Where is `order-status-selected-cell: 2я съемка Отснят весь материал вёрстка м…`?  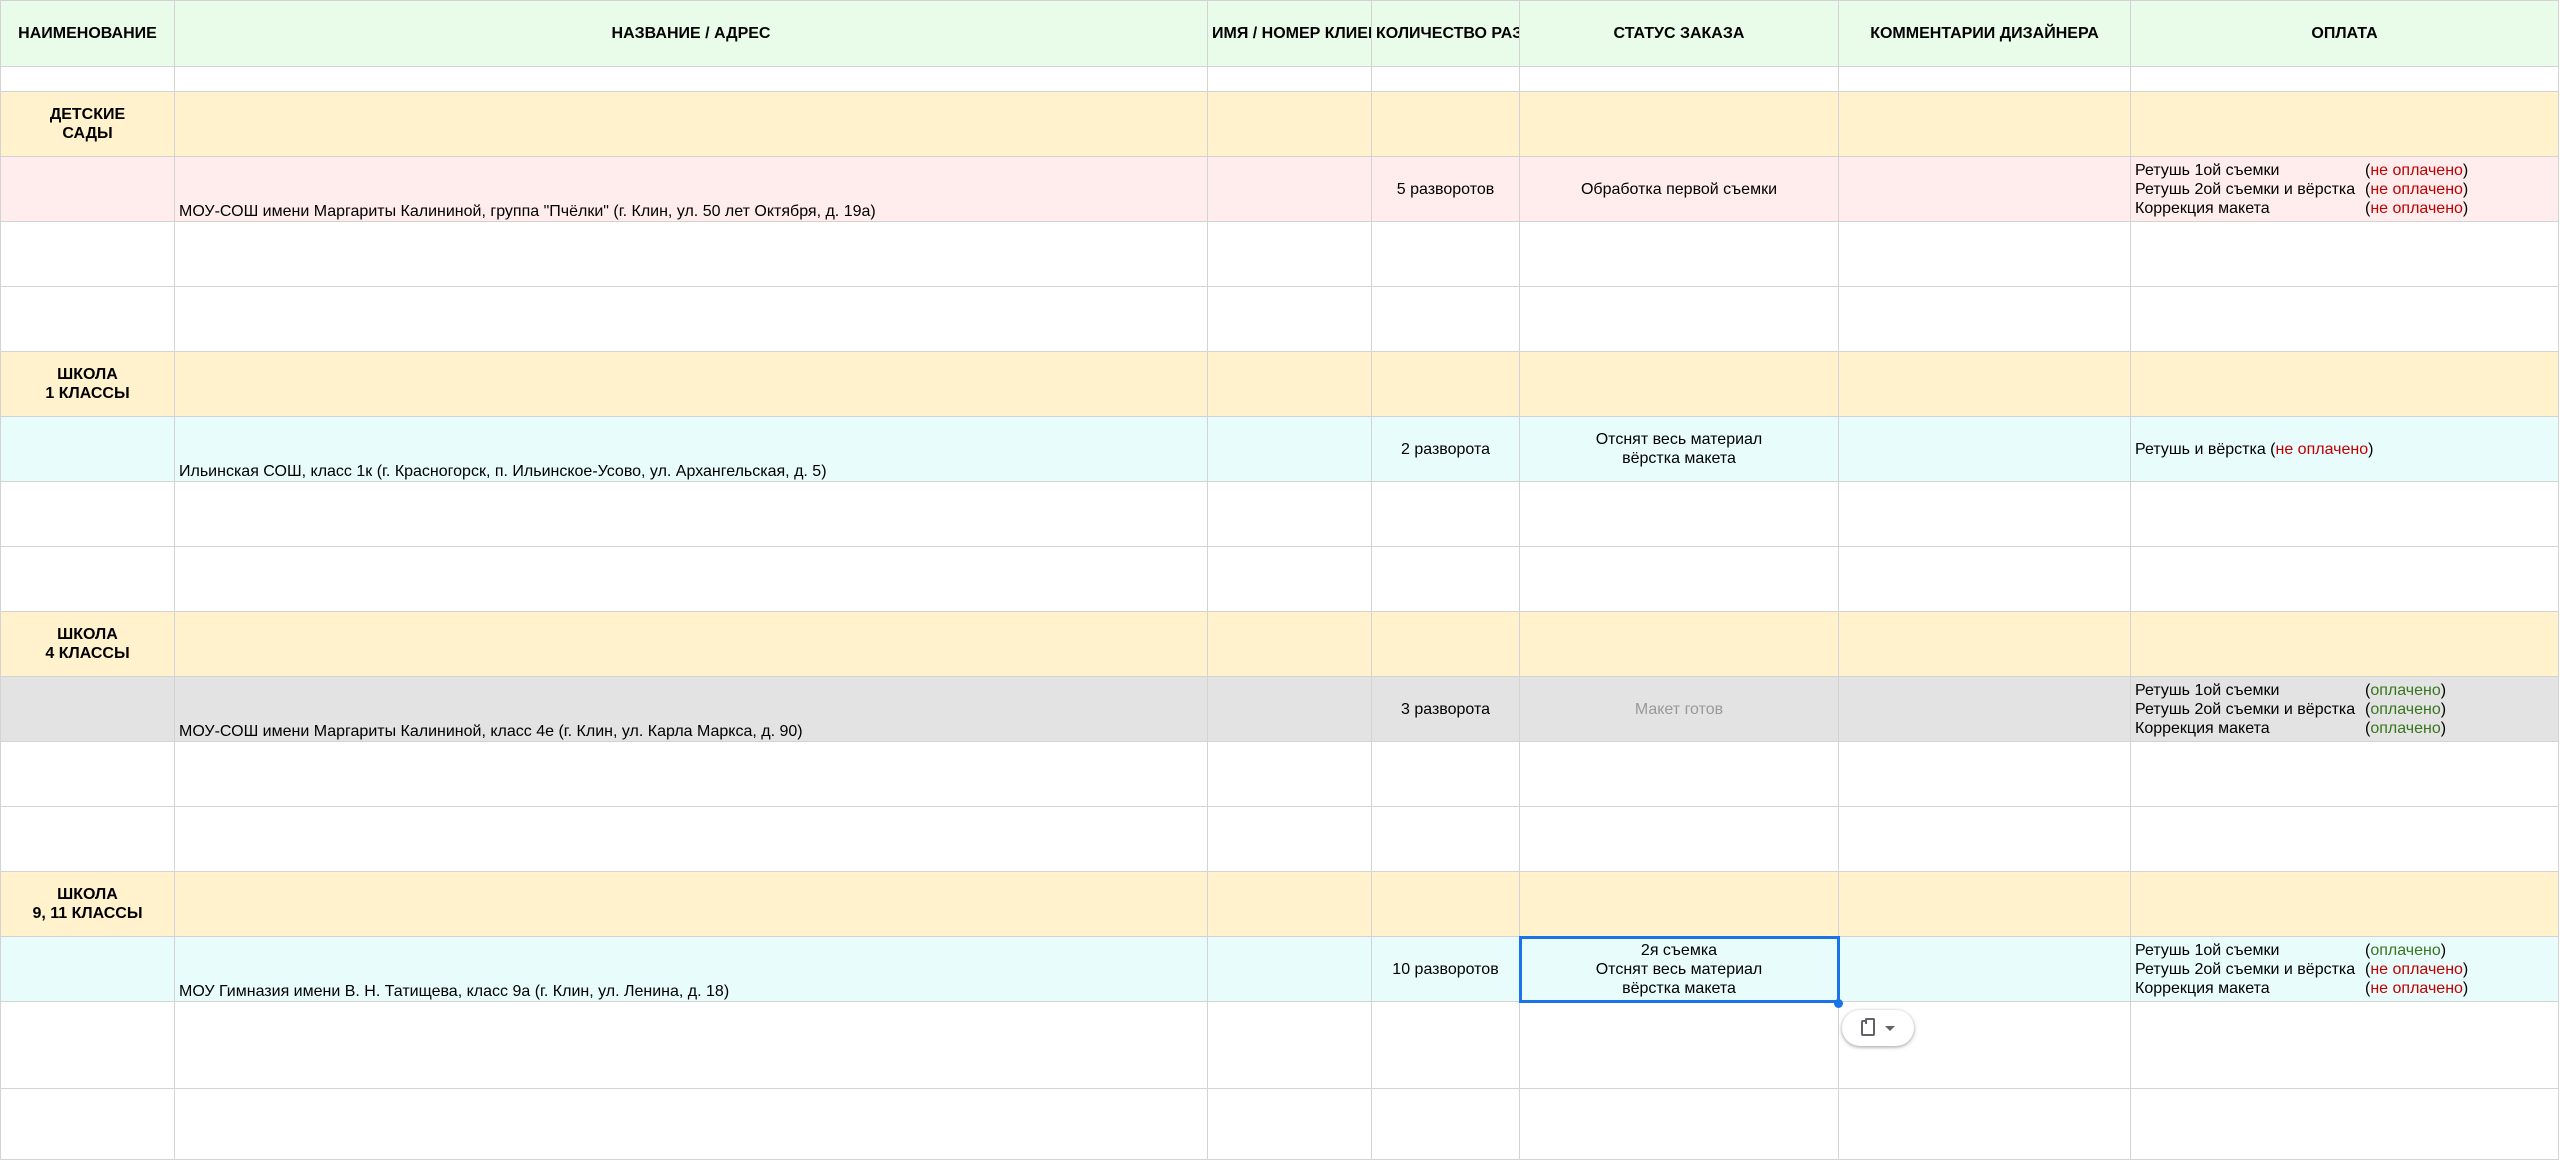
order-status-selected-cell: 2я съемка Отснят весь материал вёрстка м… is located at coordinates (1679, 969).